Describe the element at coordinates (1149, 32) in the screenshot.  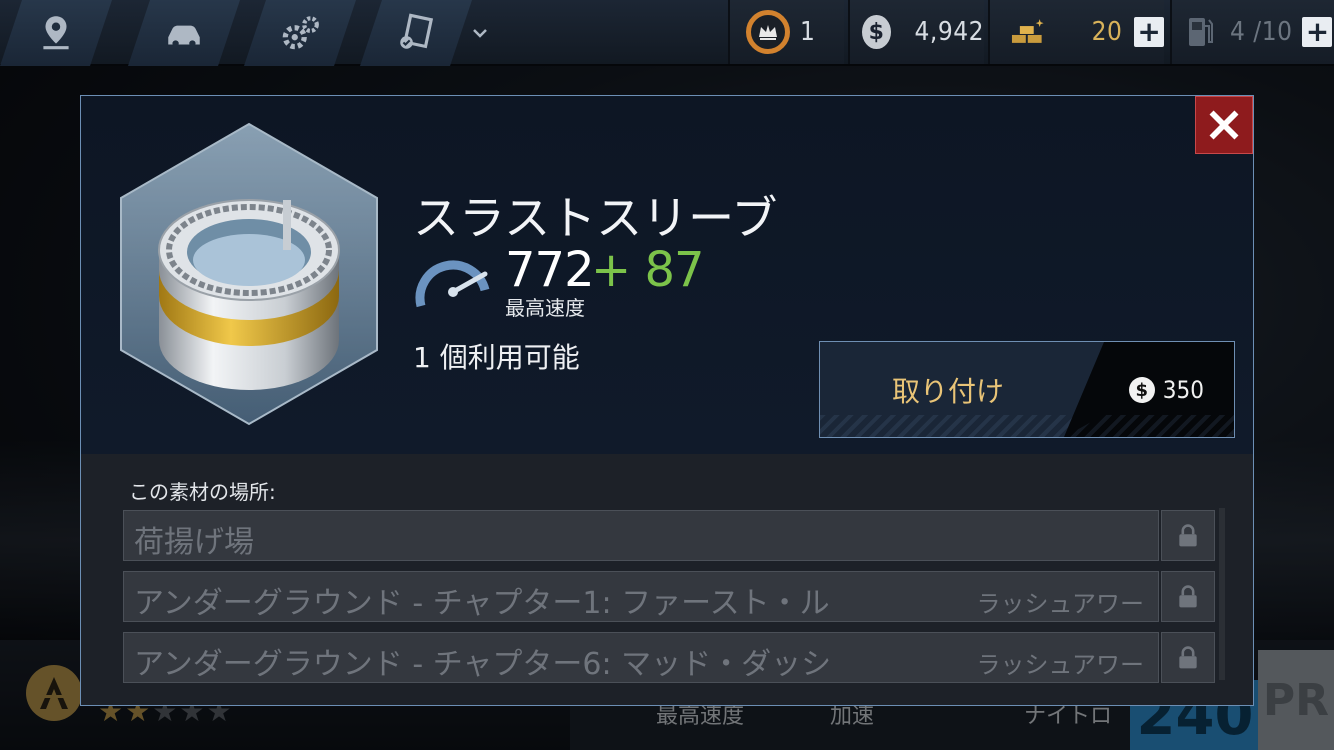
I see `add-gold-button: +` at that location.